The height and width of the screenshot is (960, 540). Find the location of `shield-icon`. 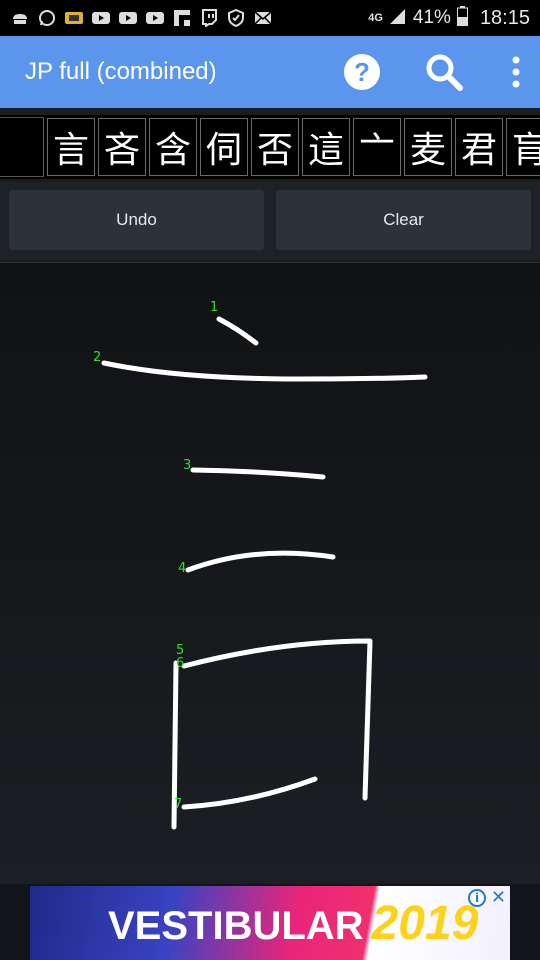

shield-icon is located at coordinates (236, 18).